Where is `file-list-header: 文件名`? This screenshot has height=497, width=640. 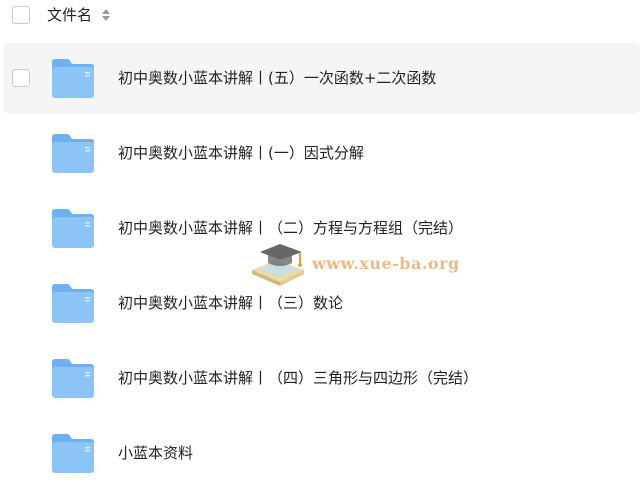
file-list-header: 文件名 is located at coordinates (320, 16).